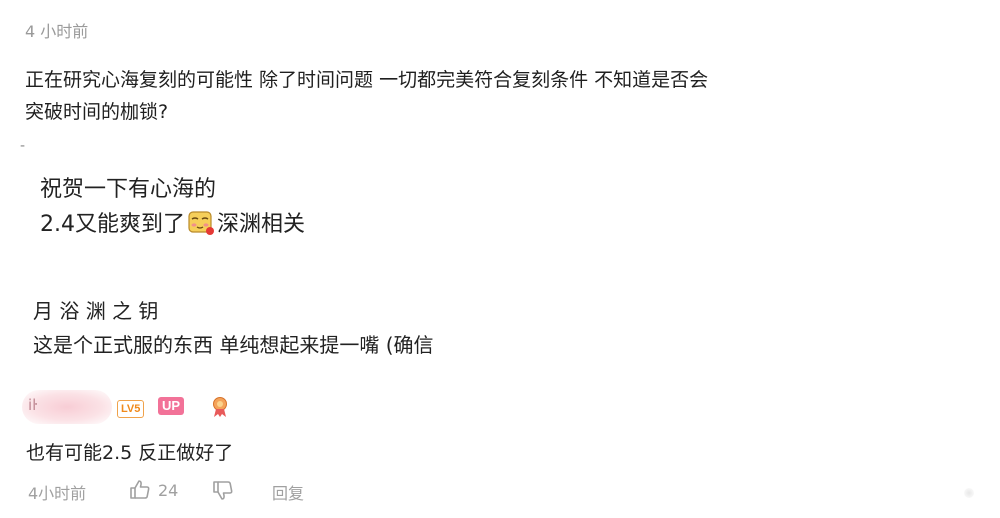  Describe the element at coordinates (233, 311) in the screenshot. I see `reply-username: 月 浴 渊 之 钥` at that location.